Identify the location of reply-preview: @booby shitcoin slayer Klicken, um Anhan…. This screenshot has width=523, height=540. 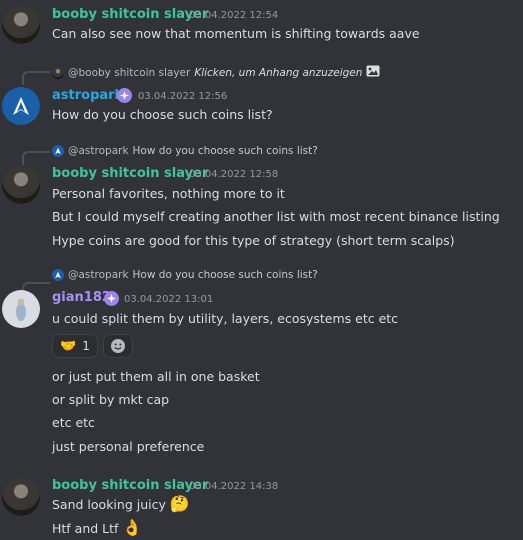
(216, 72).